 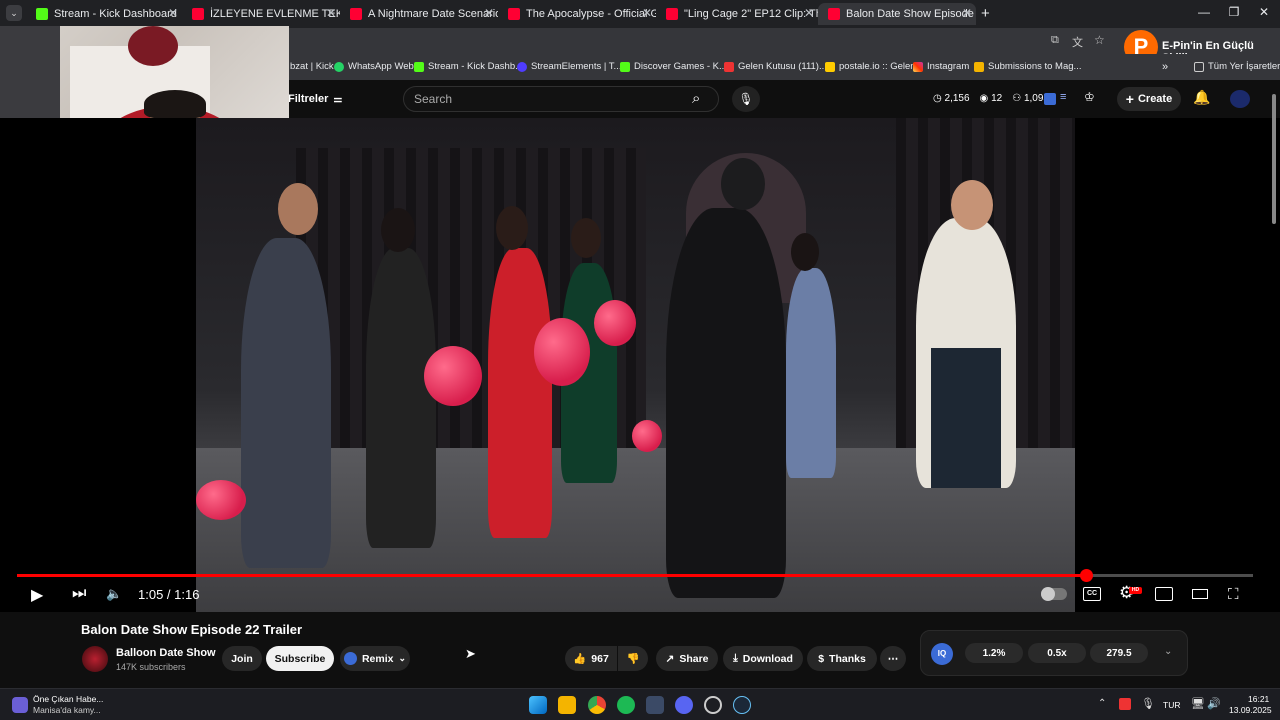 What do you see at coordinates (1164, 594) in the screenshot?
I see `miniplayer-icon` at bounding box center [1164, 594].